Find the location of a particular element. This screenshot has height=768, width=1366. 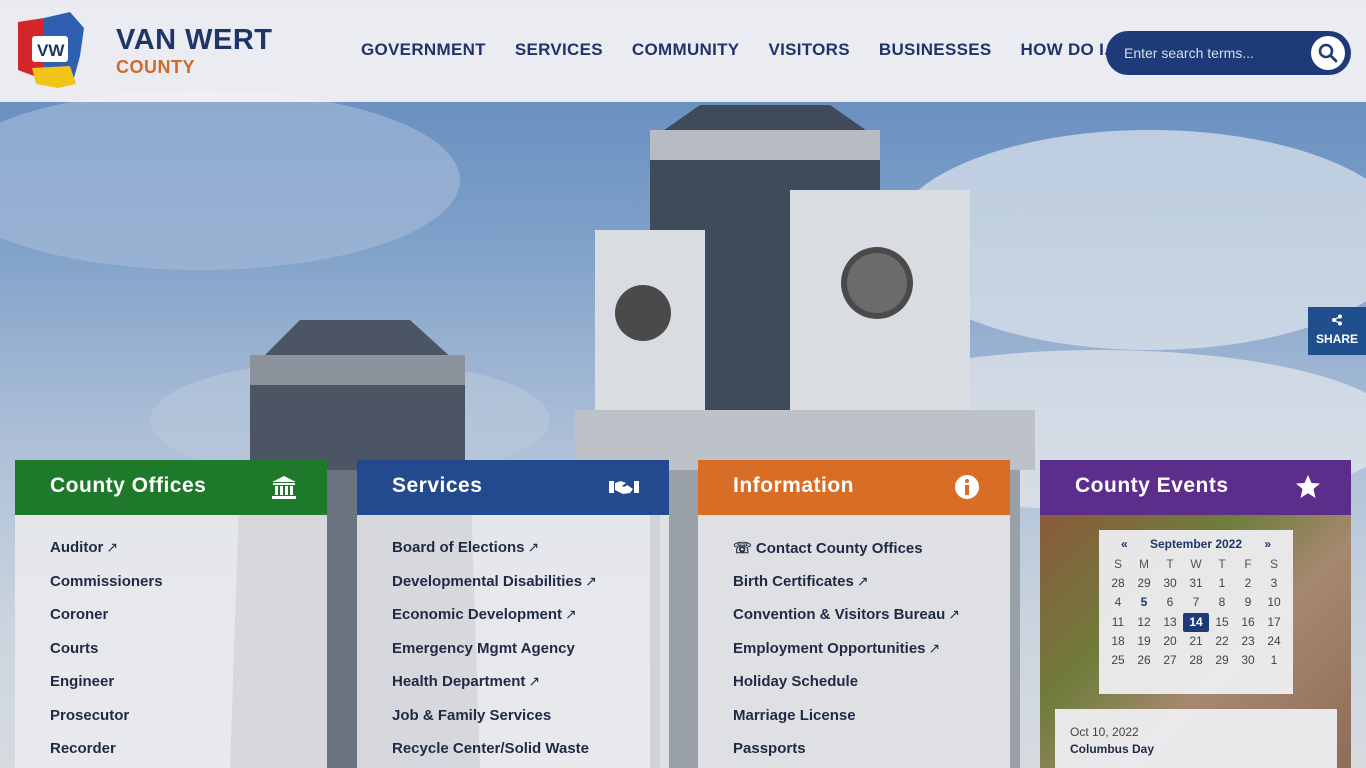

event-card: Oct 10, 2022 Columbus Day is located at coordinates (1196, 738).